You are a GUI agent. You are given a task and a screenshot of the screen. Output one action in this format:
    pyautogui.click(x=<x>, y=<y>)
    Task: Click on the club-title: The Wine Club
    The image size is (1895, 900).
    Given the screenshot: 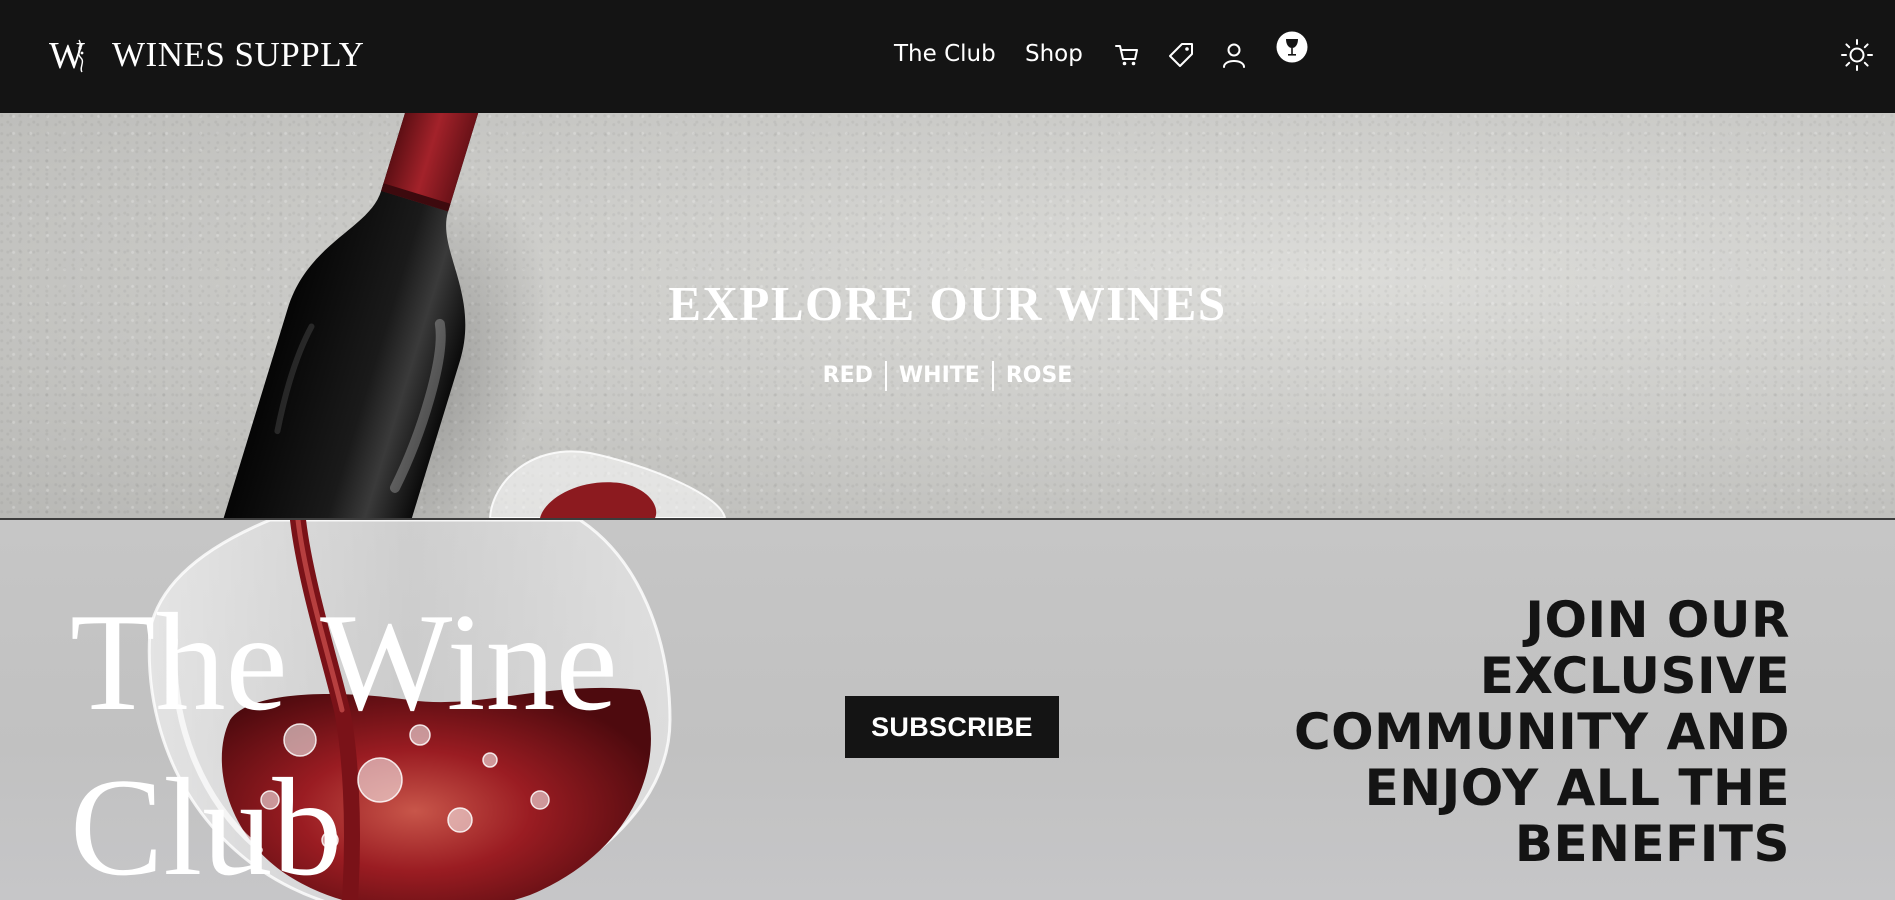 What is the action you would take?
    pyautogui.click(x=370, y=740)
    